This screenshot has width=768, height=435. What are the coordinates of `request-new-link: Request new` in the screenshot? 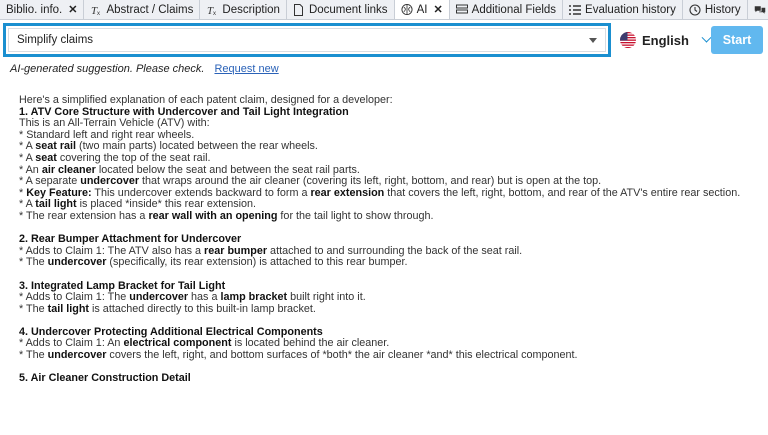 It's located at (246, 69).